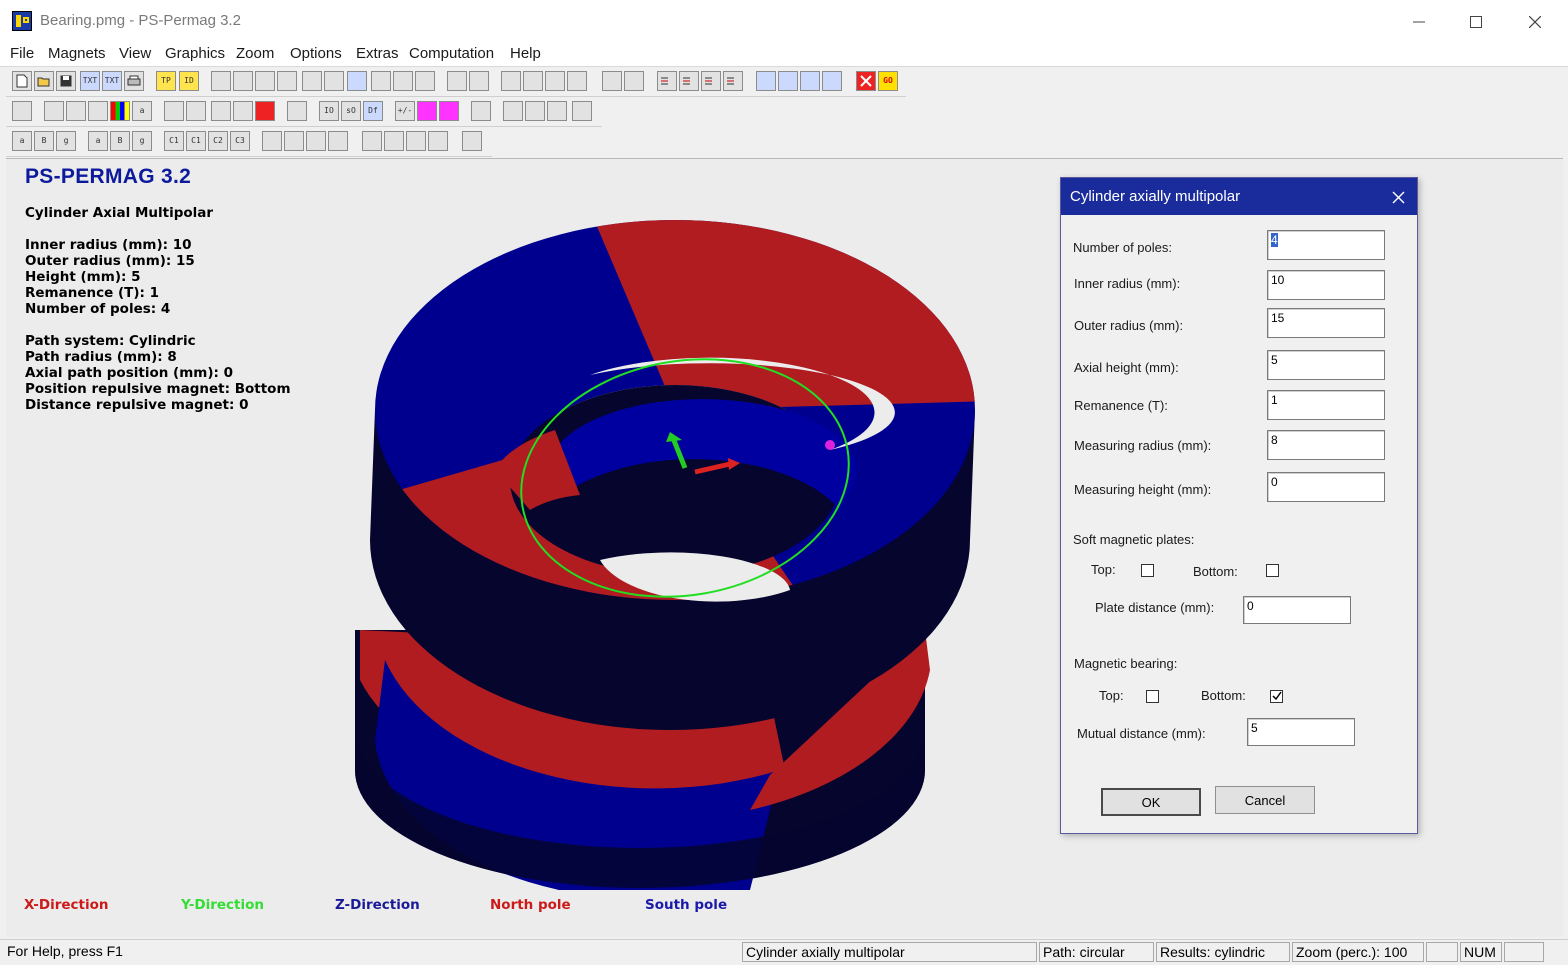 The height and width of the screenshot is (965, 1568). Describe the element at coordinates (142, 141) in the screenshot. I see `tb-r-6: g` at that location.